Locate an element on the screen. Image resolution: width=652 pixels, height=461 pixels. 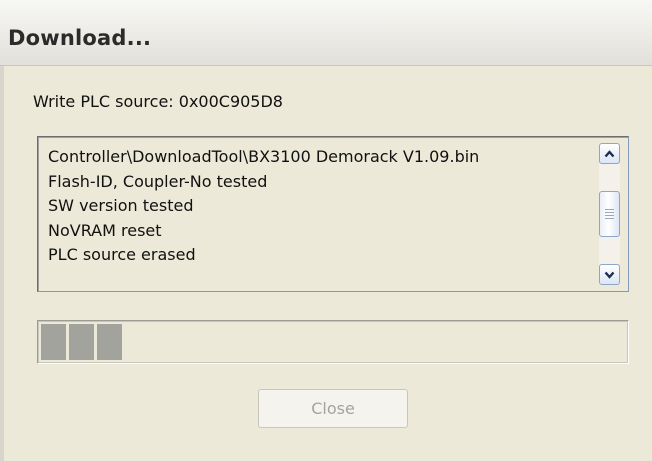
close-button: Close is located at coordinates (333, 408).